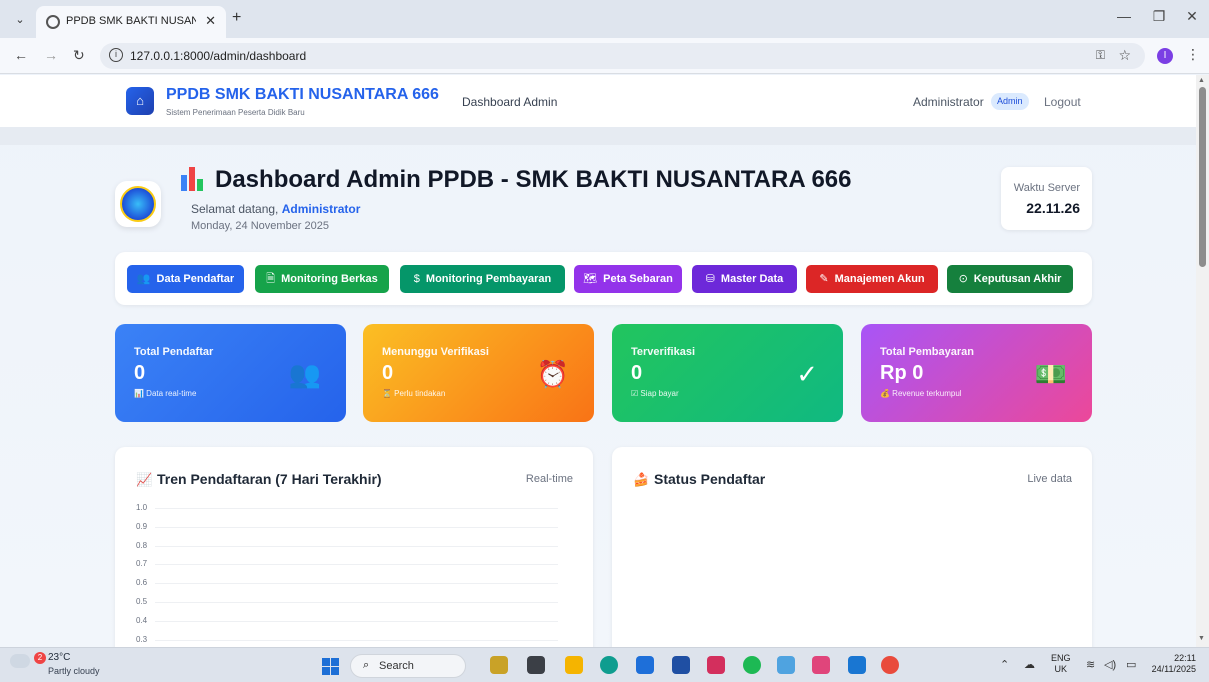 The height and width of the screenshot is (682, 1209). What do you see at coordinates (116, 55) in the screenshot?
I see `site-info-icon: i` at bounding box center [116, 55].